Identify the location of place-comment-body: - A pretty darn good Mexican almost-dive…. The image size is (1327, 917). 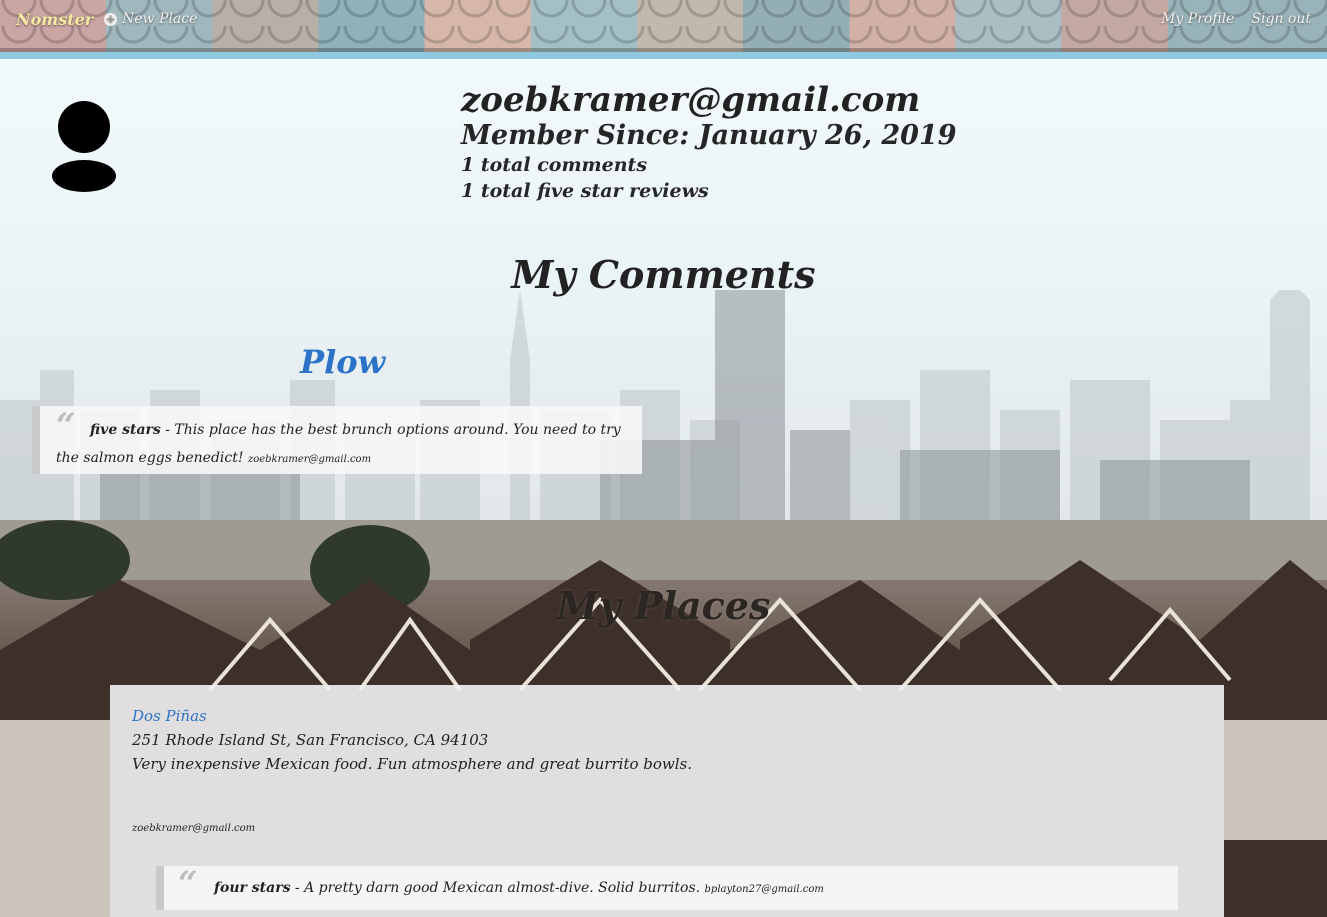
(497, 888).